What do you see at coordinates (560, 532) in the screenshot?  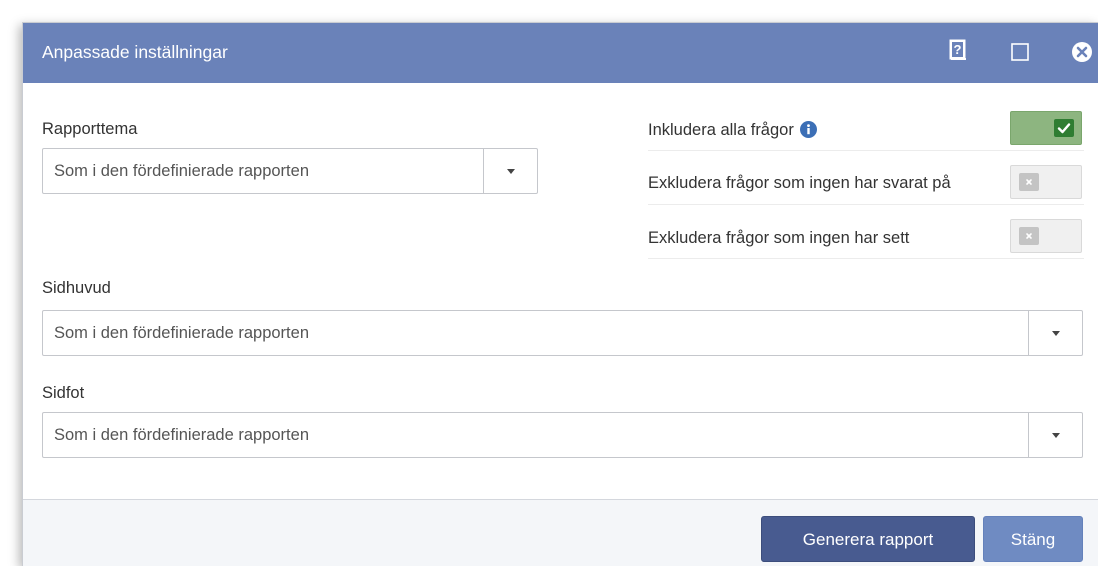 I see `dialog-footer: Generera rapport Stäng` at bounding box center [560, 532].